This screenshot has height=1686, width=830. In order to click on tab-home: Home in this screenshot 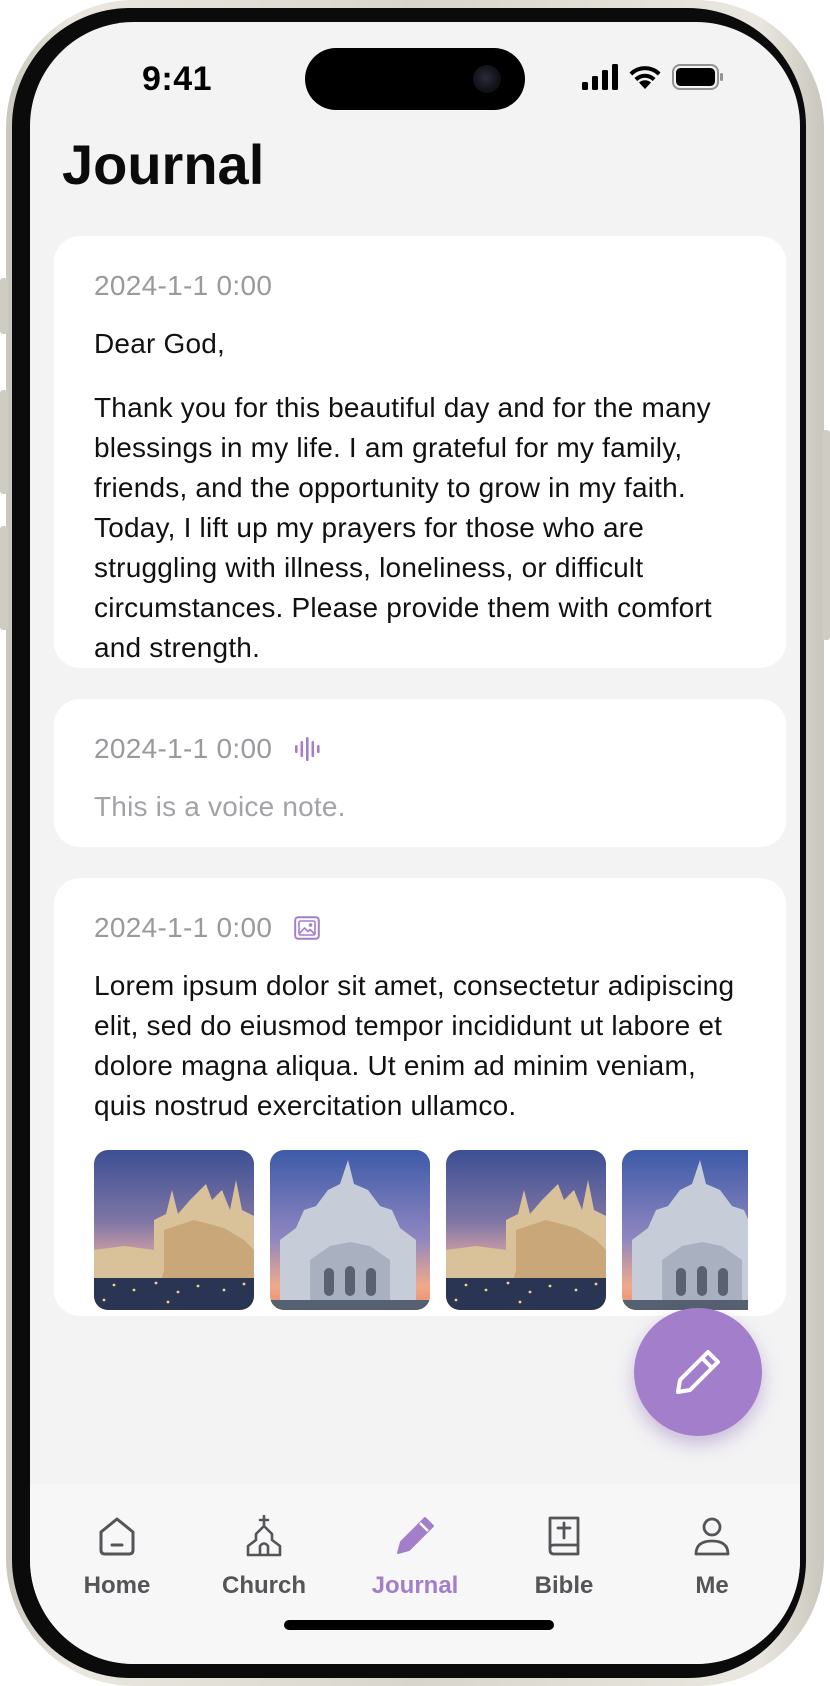, I will do `click(117, 1557)`.